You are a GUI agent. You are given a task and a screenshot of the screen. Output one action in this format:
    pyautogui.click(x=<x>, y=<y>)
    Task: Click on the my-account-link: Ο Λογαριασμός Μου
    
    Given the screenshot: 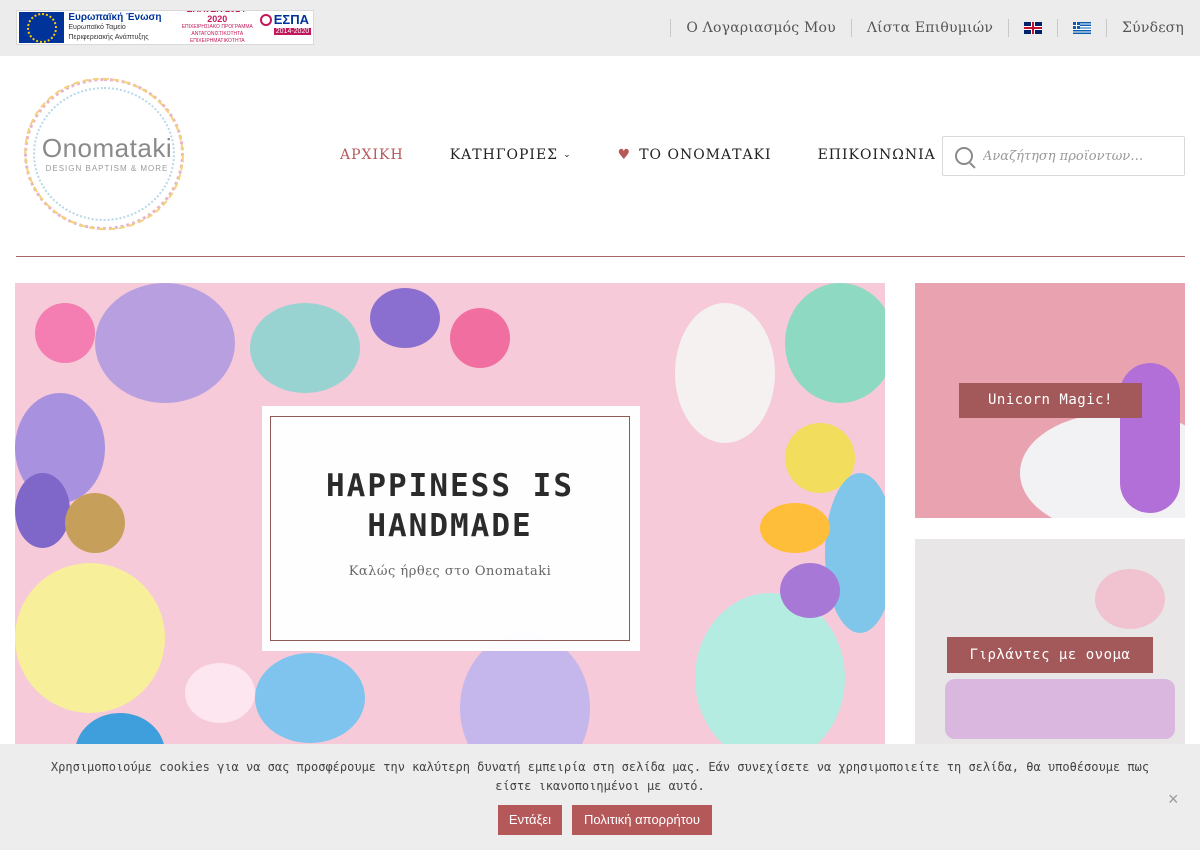 What is the action you would take?
    pyautogui.click(x=761, y=28)
    